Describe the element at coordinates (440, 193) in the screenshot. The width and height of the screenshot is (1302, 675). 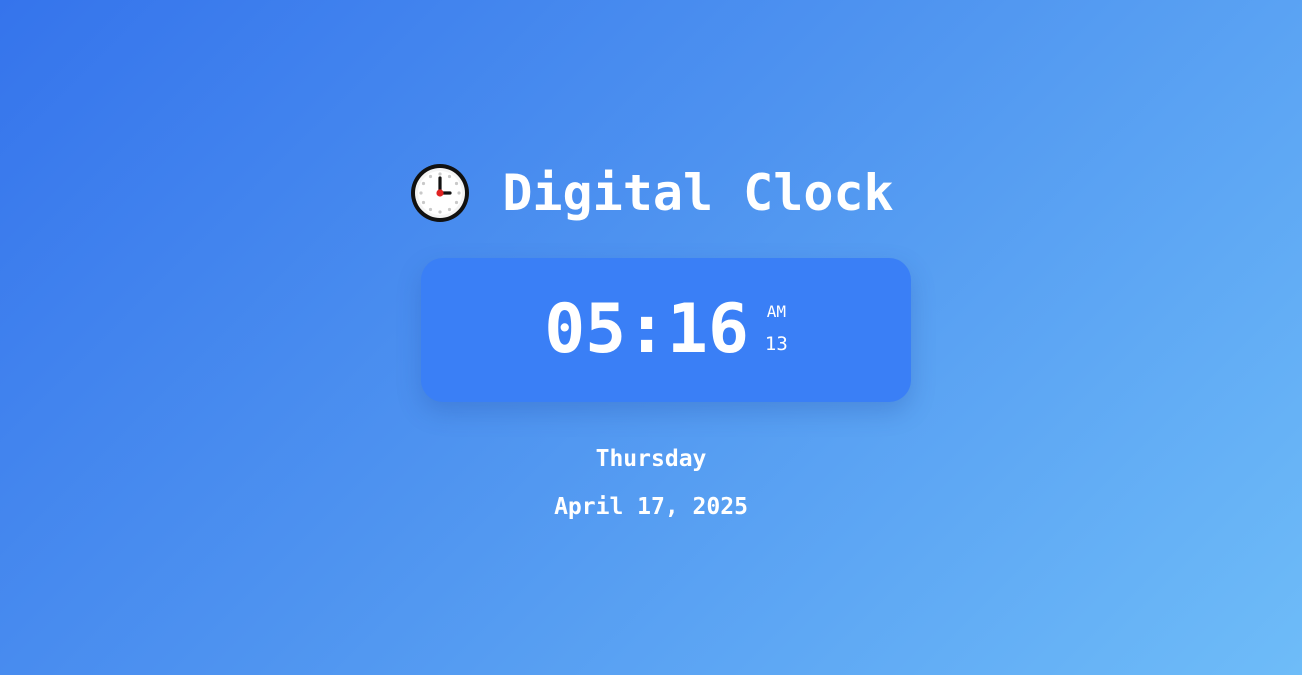
I see `clock-icon` at that location.